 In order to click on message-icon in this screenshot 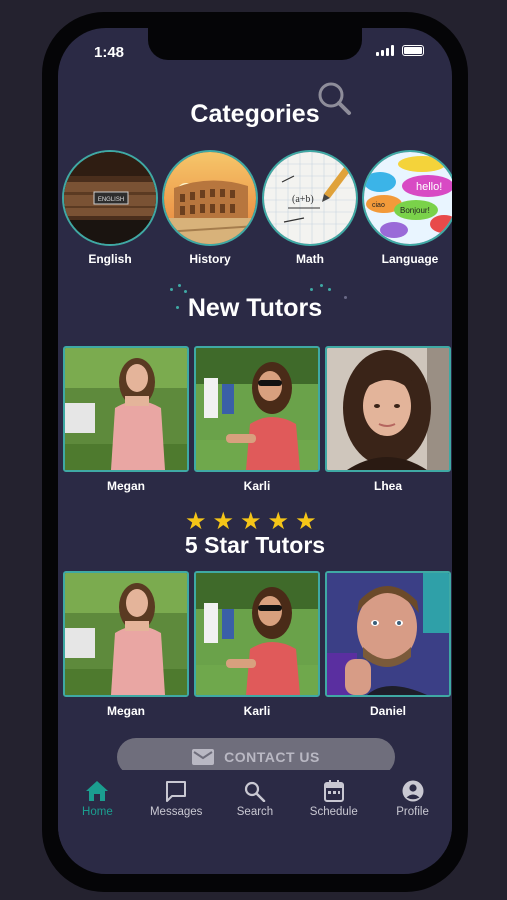, I will do `click(176, 791)`.